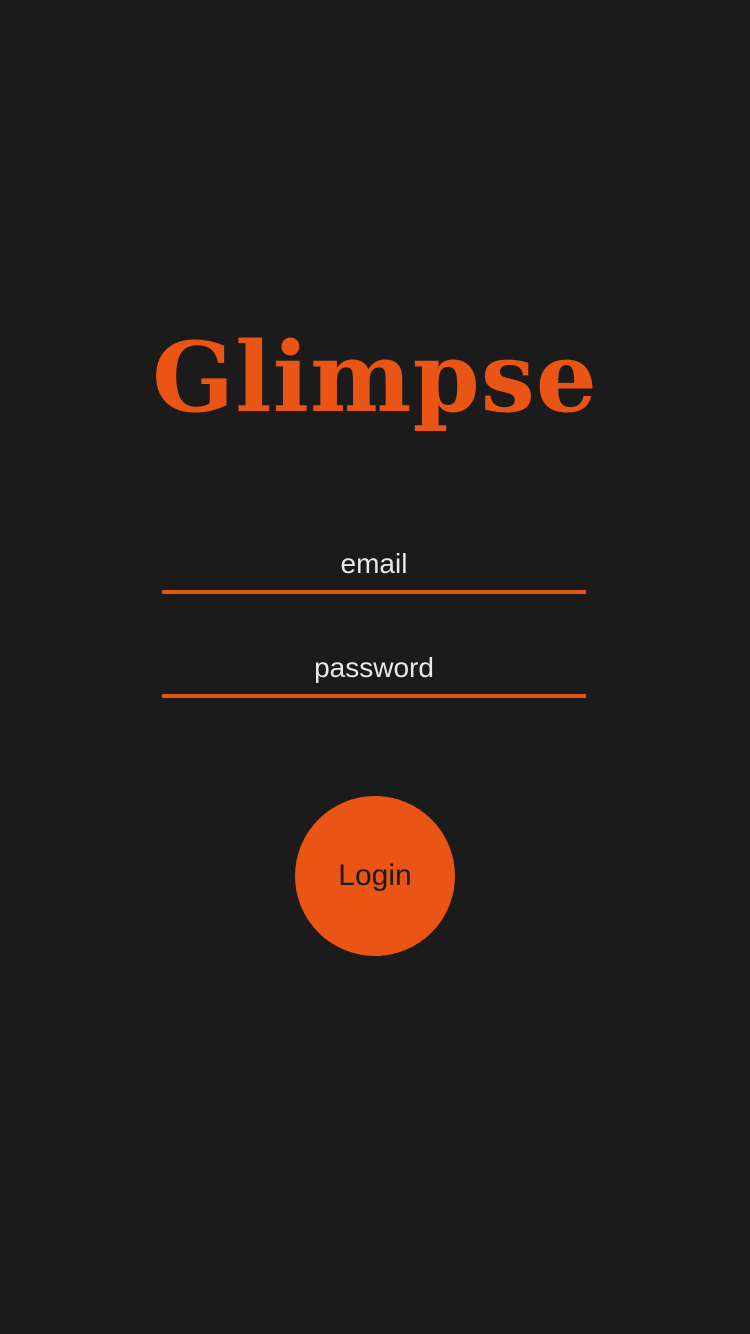 This screenshot has width=750, height=1334. I want to click on email-field-container, so click(374, 562).